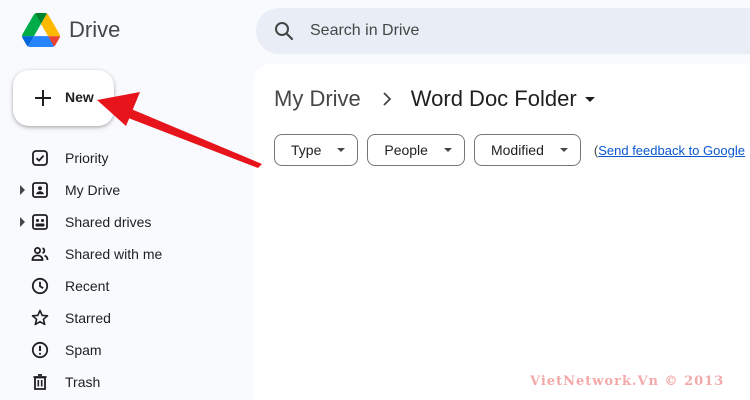  Describe the element at coordinates (41, 30) in the screenshot. I see `drive-logo-icon` at that location.